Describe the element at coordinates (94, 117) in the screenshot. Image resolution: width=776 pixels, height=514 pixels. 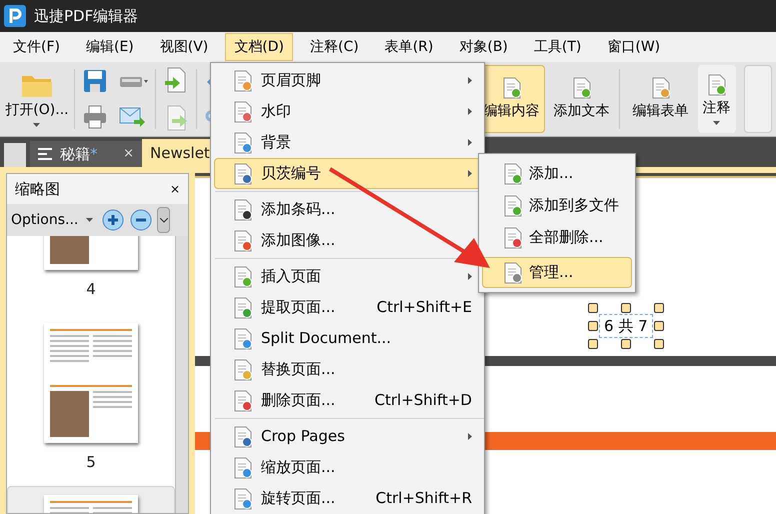
I see `printer-icon` at that location.